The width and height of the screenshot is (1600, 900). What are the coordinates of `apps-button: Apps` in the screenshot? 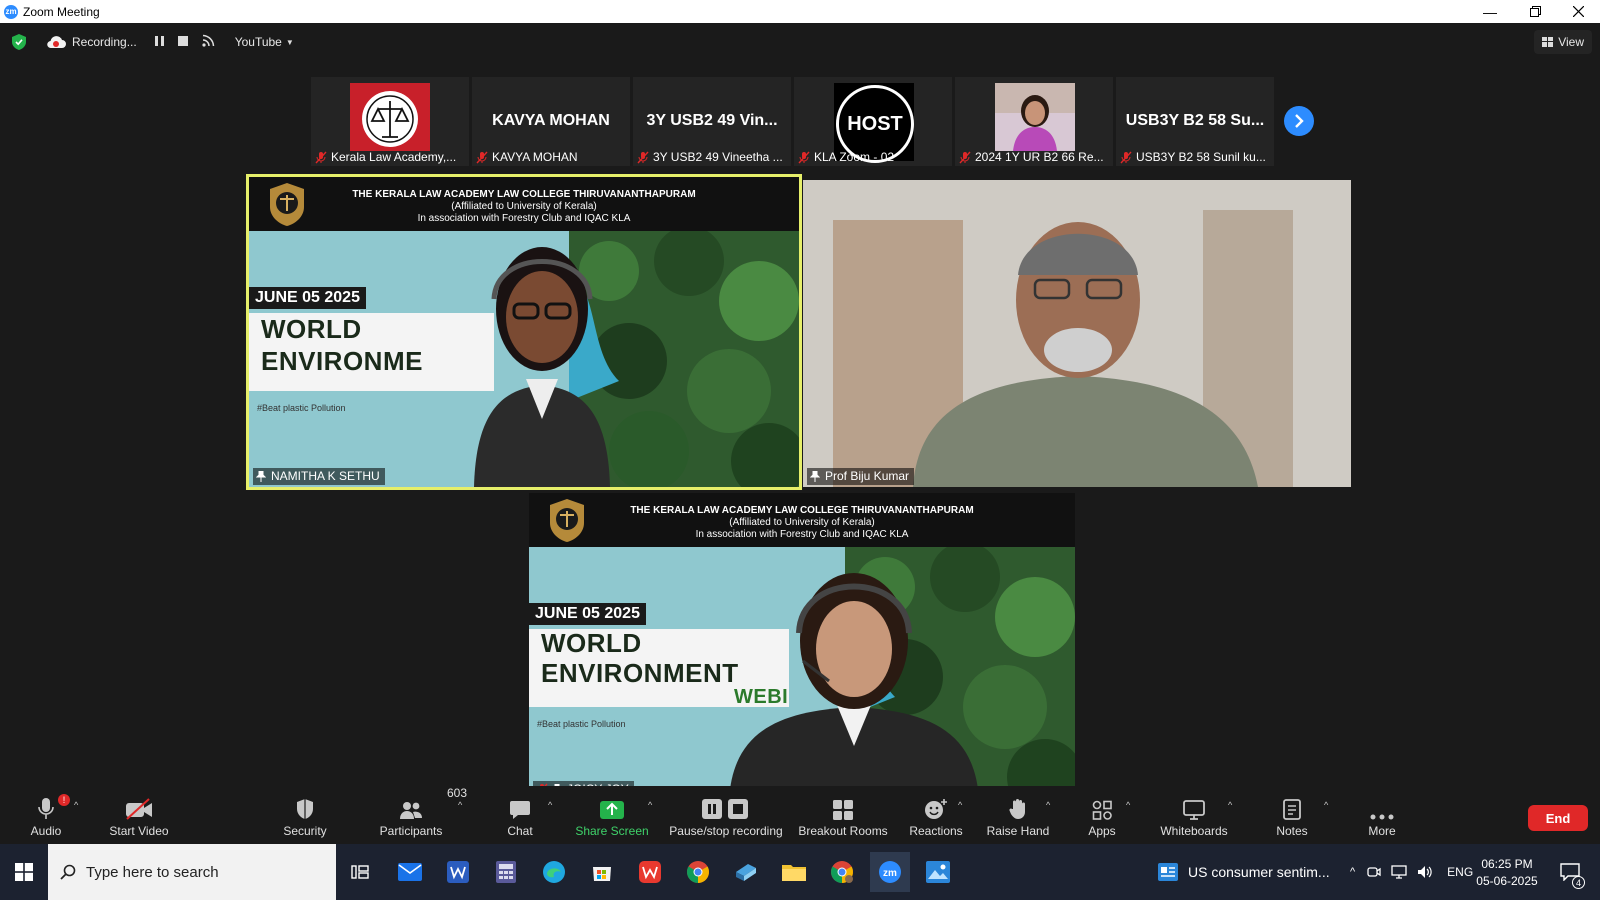 It's located at (1102, 815).